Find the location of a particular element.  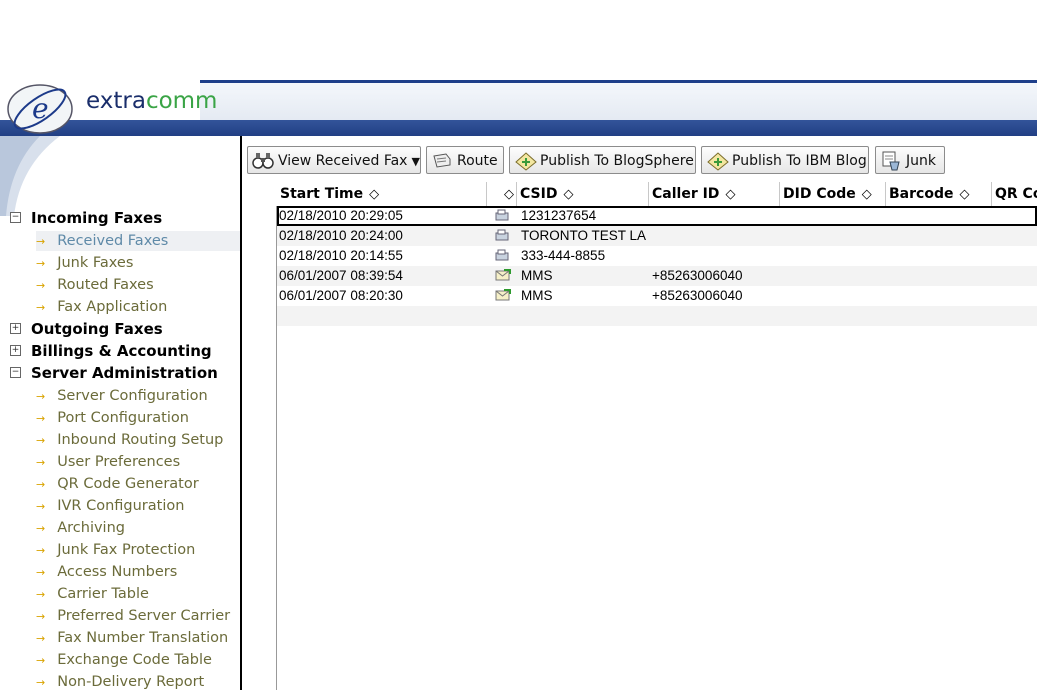

view-received-fax-label: View Received Fax is located at coordinates (343, 161).